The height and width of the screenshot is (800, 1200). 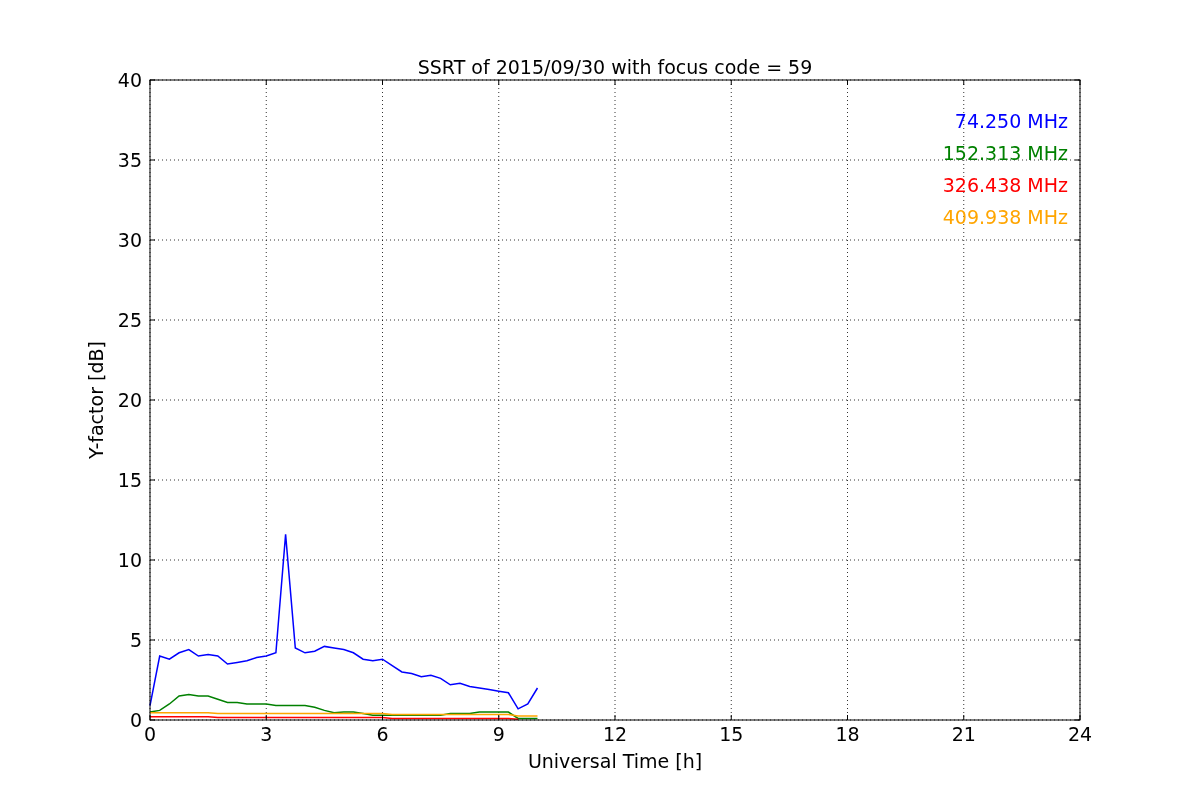 What do you see at coordinates (615, 67) in the screenshot?
I see `chart-title: SSRT of 2015/09/30 with focus code = 59` at bounding box center [615, 67].